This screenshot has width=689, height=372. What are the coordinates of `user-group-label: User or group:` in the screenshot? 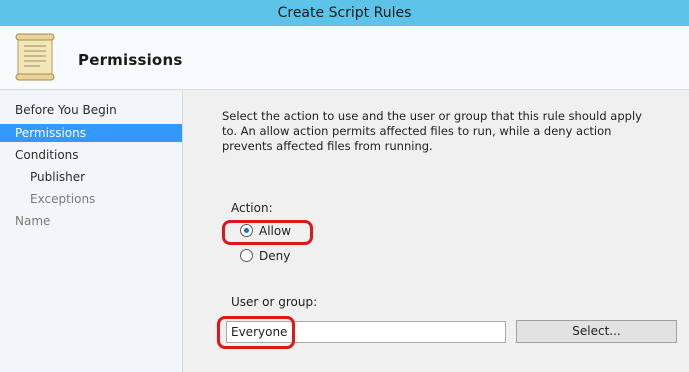 It's located at (274, 302).